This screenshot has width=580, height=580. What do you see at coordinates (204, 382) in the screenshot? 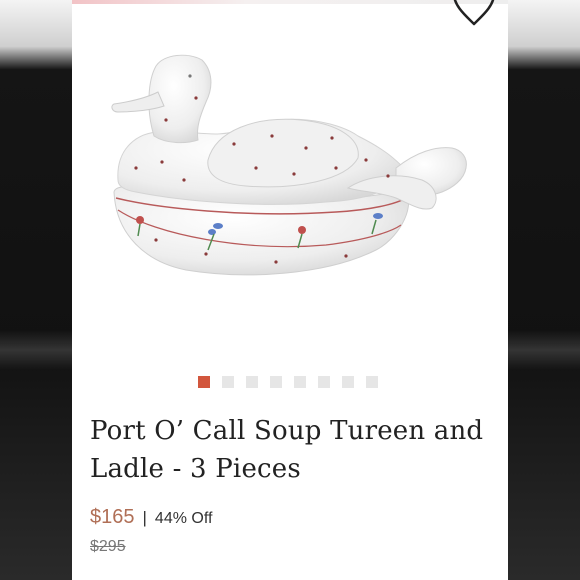
I see `carousel-dot-active` at bounding box center [204, 382].